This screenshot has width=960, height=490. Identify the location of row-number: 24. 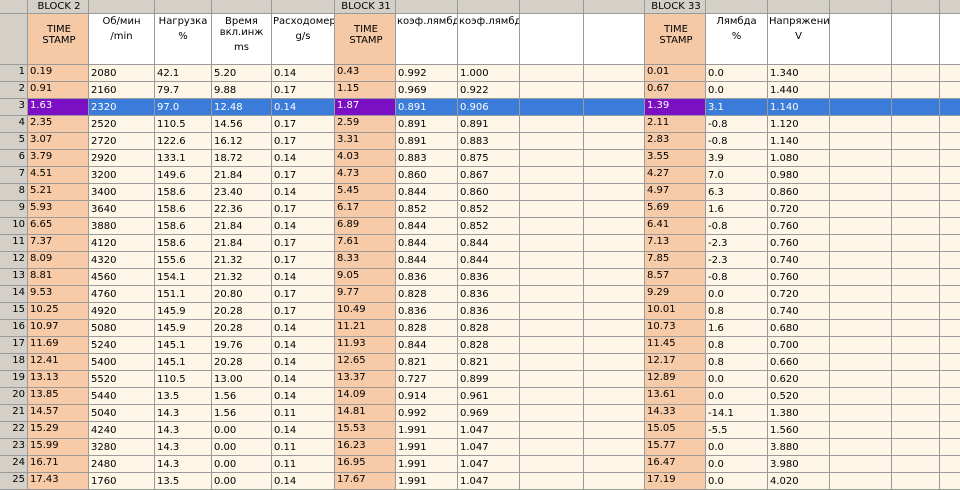
(14, 464).